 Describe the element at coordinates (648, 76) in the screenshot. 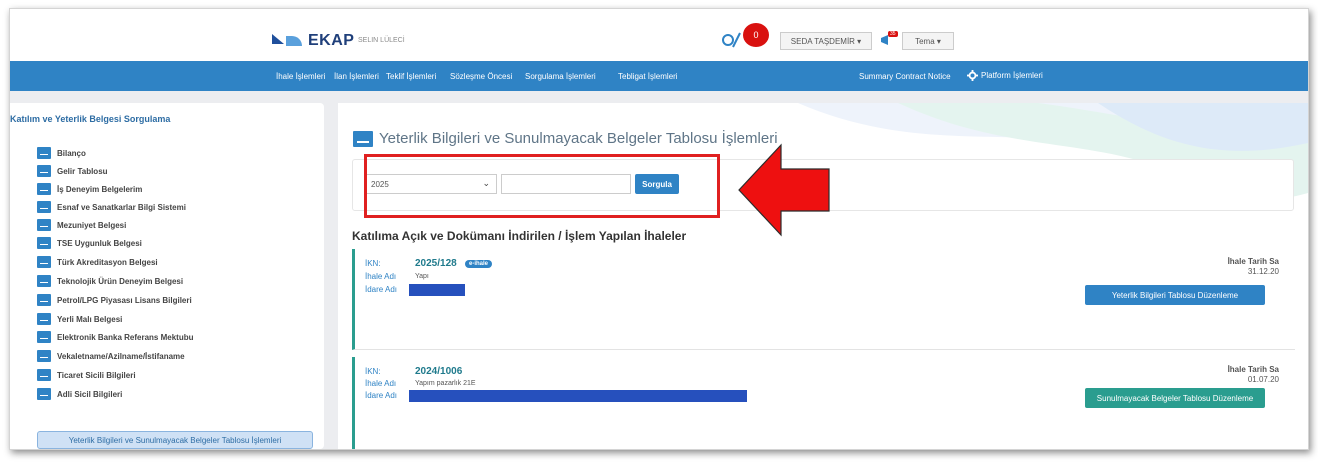

I see `nav-tebligat-islemleri: Tebligat İşlemleri` at that location.